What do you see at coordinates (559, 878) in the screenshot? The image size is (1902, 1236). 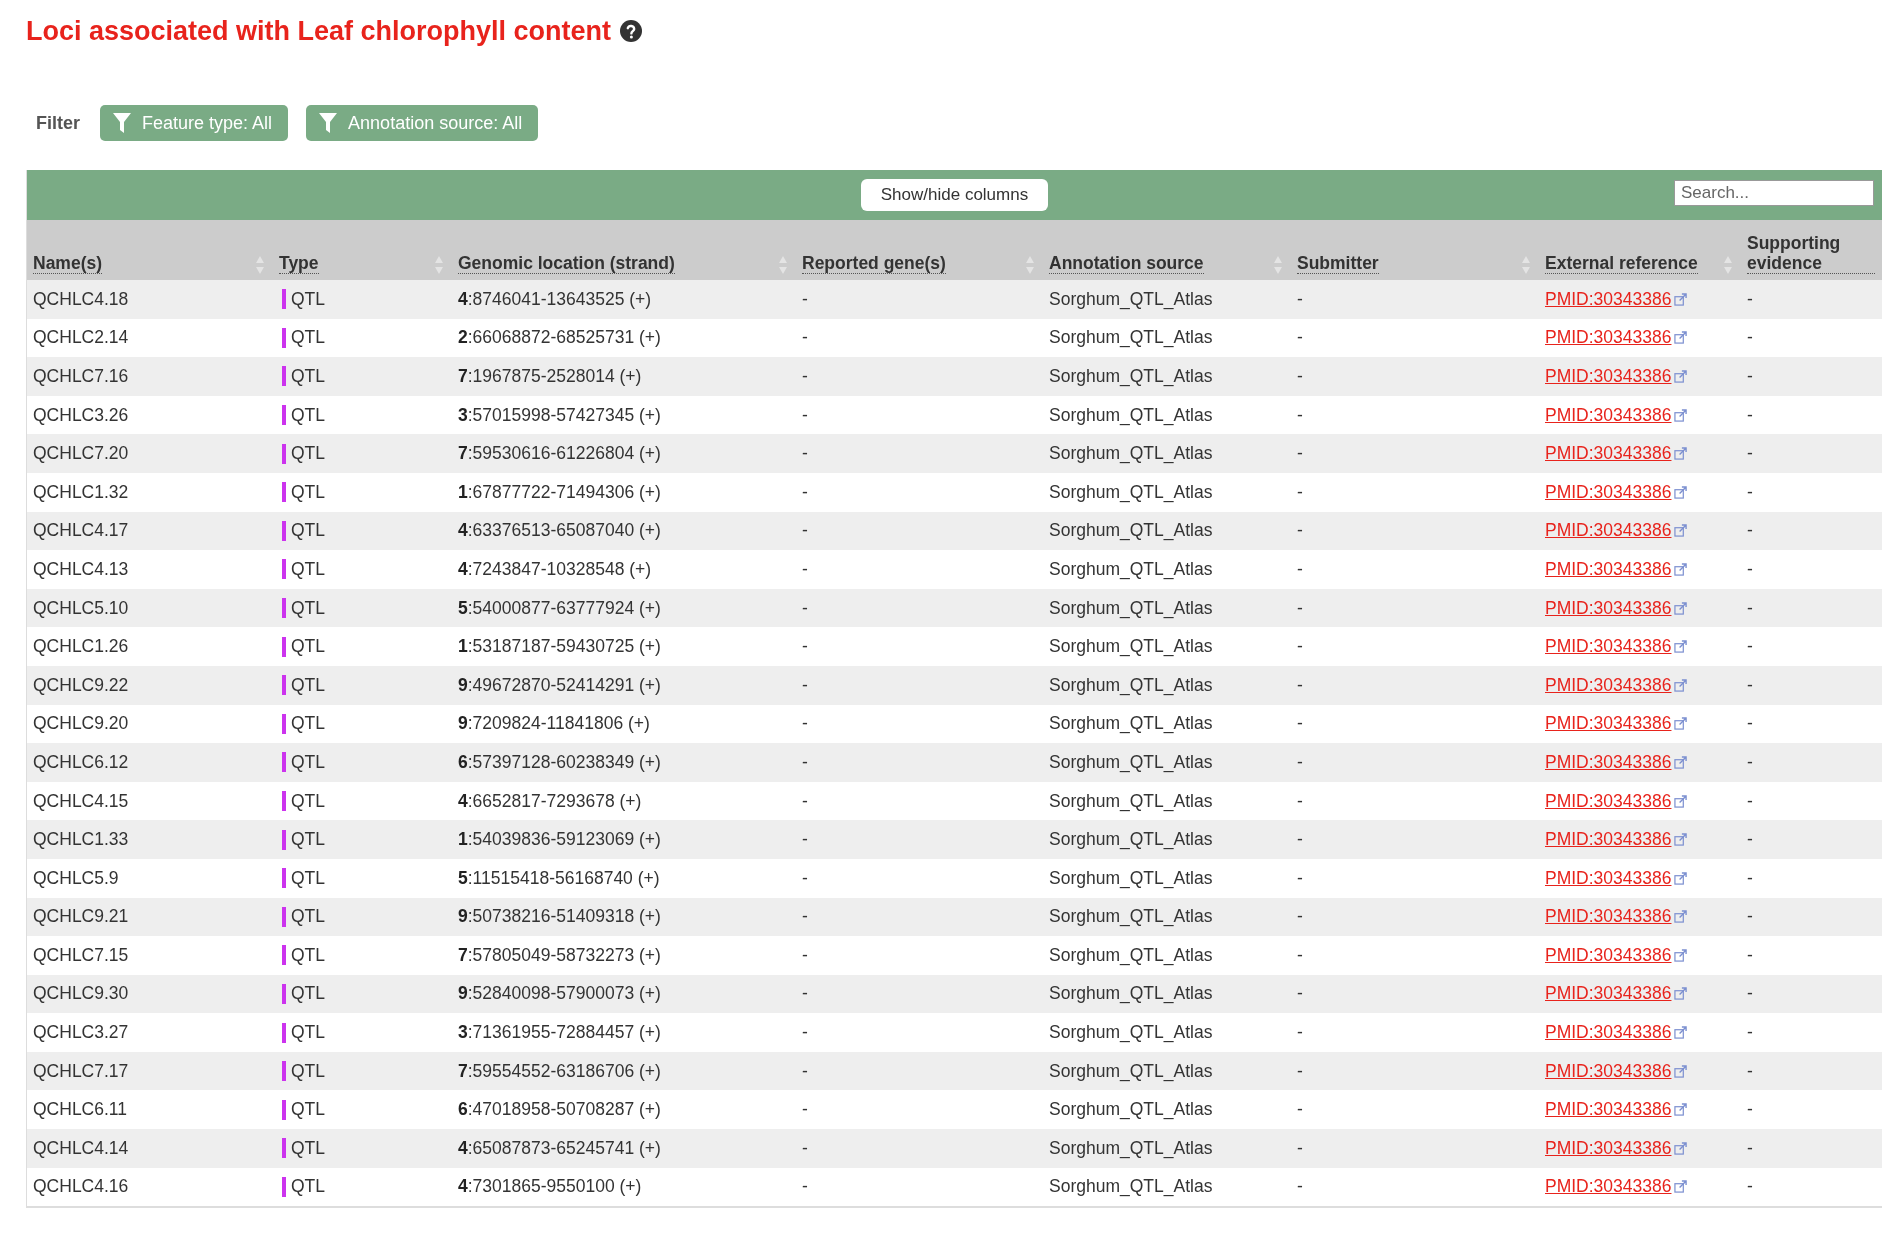 I see `table-cell: 5:11515418-56168740 (+)` at bounding box center [559, 878].